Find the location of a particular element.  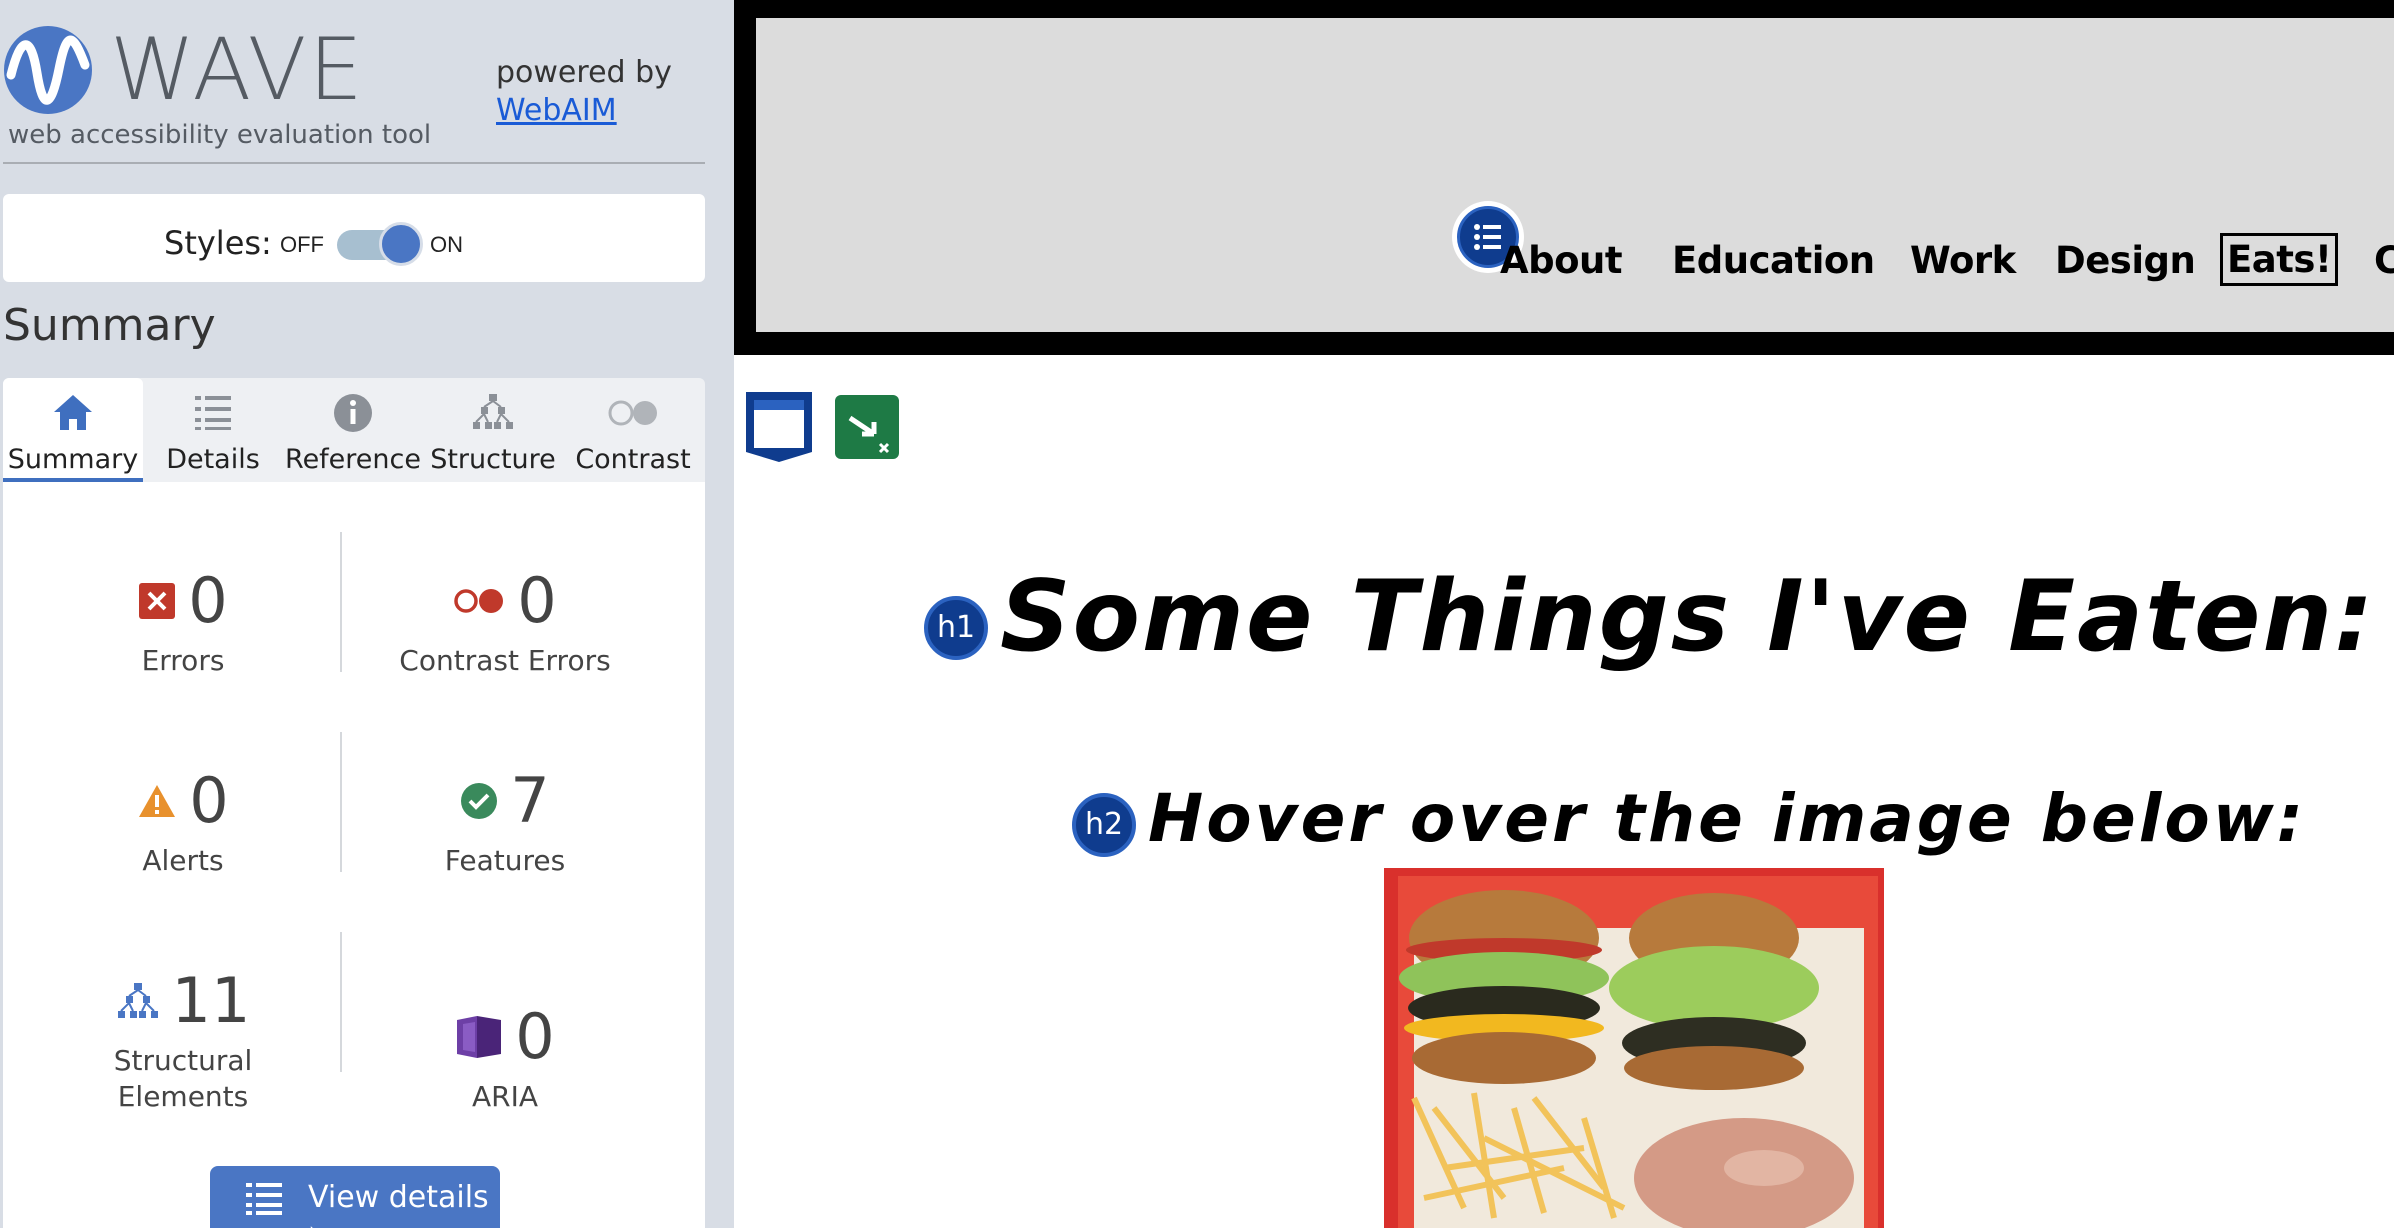

burger-photo is located at coordinates (1634, 1048).